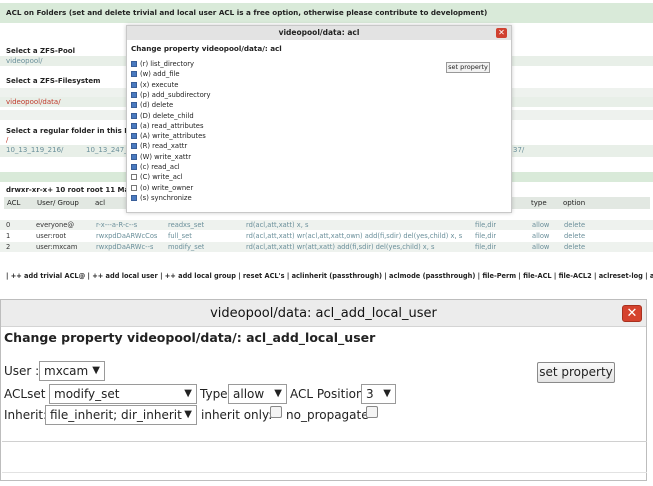  I want to click on permission-option: (s) synchronize, so click(161, 198).